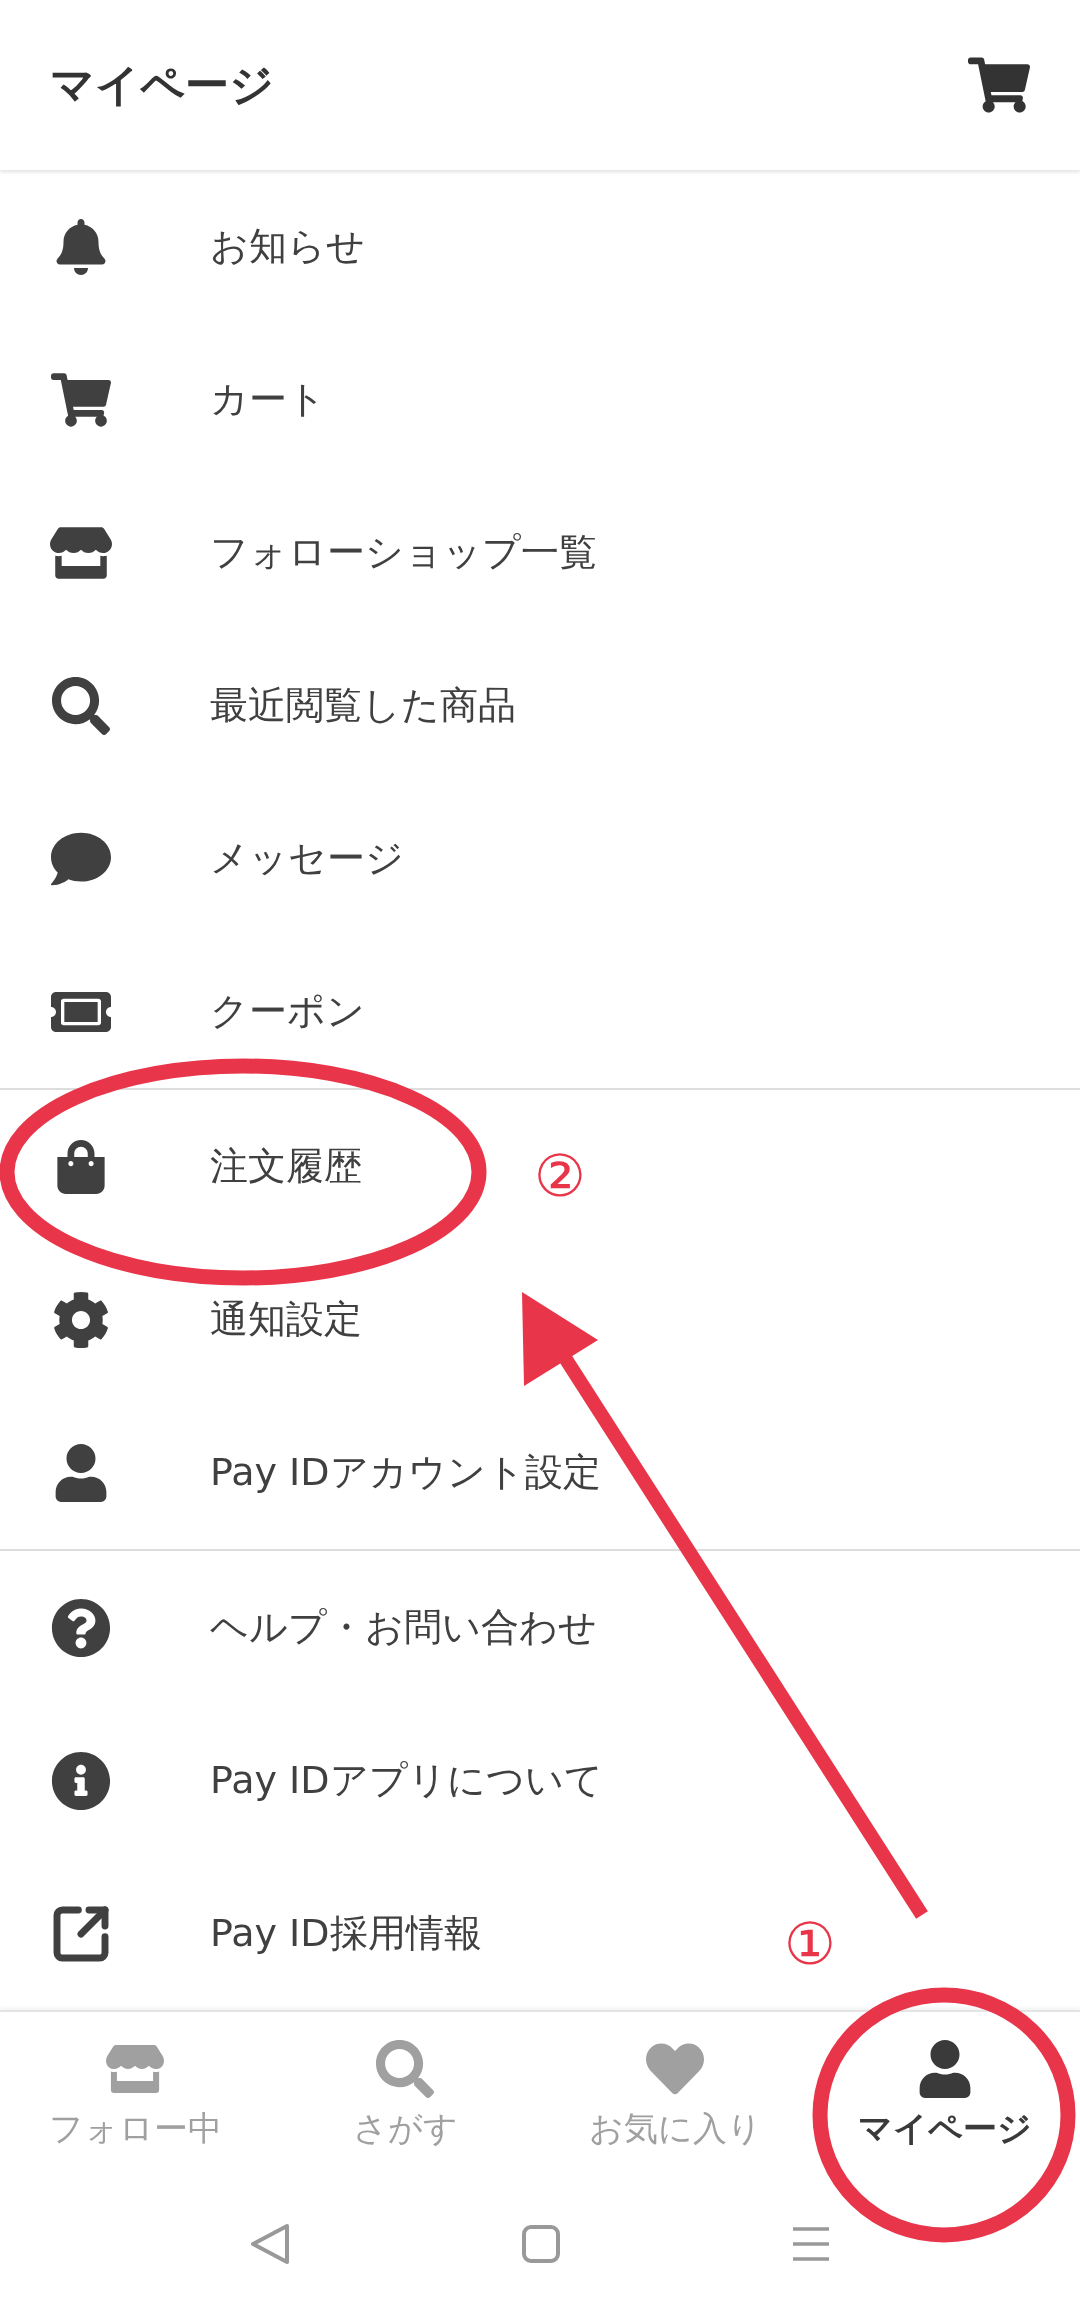 The height and width of the screenshot is (2307, 1080). What do you see at coordinates (286, 1166) in the screenshot?
I see `menu-item: 注文履歴` at bounding box center [286, 1166].